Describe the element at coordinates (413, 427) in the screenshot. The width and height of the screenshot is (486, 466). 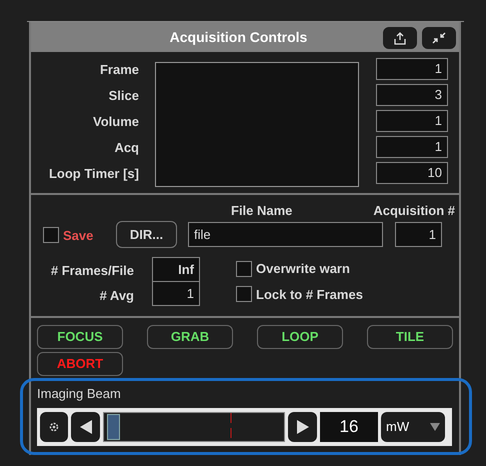
I see `unit-dropdown: mW` at that location.